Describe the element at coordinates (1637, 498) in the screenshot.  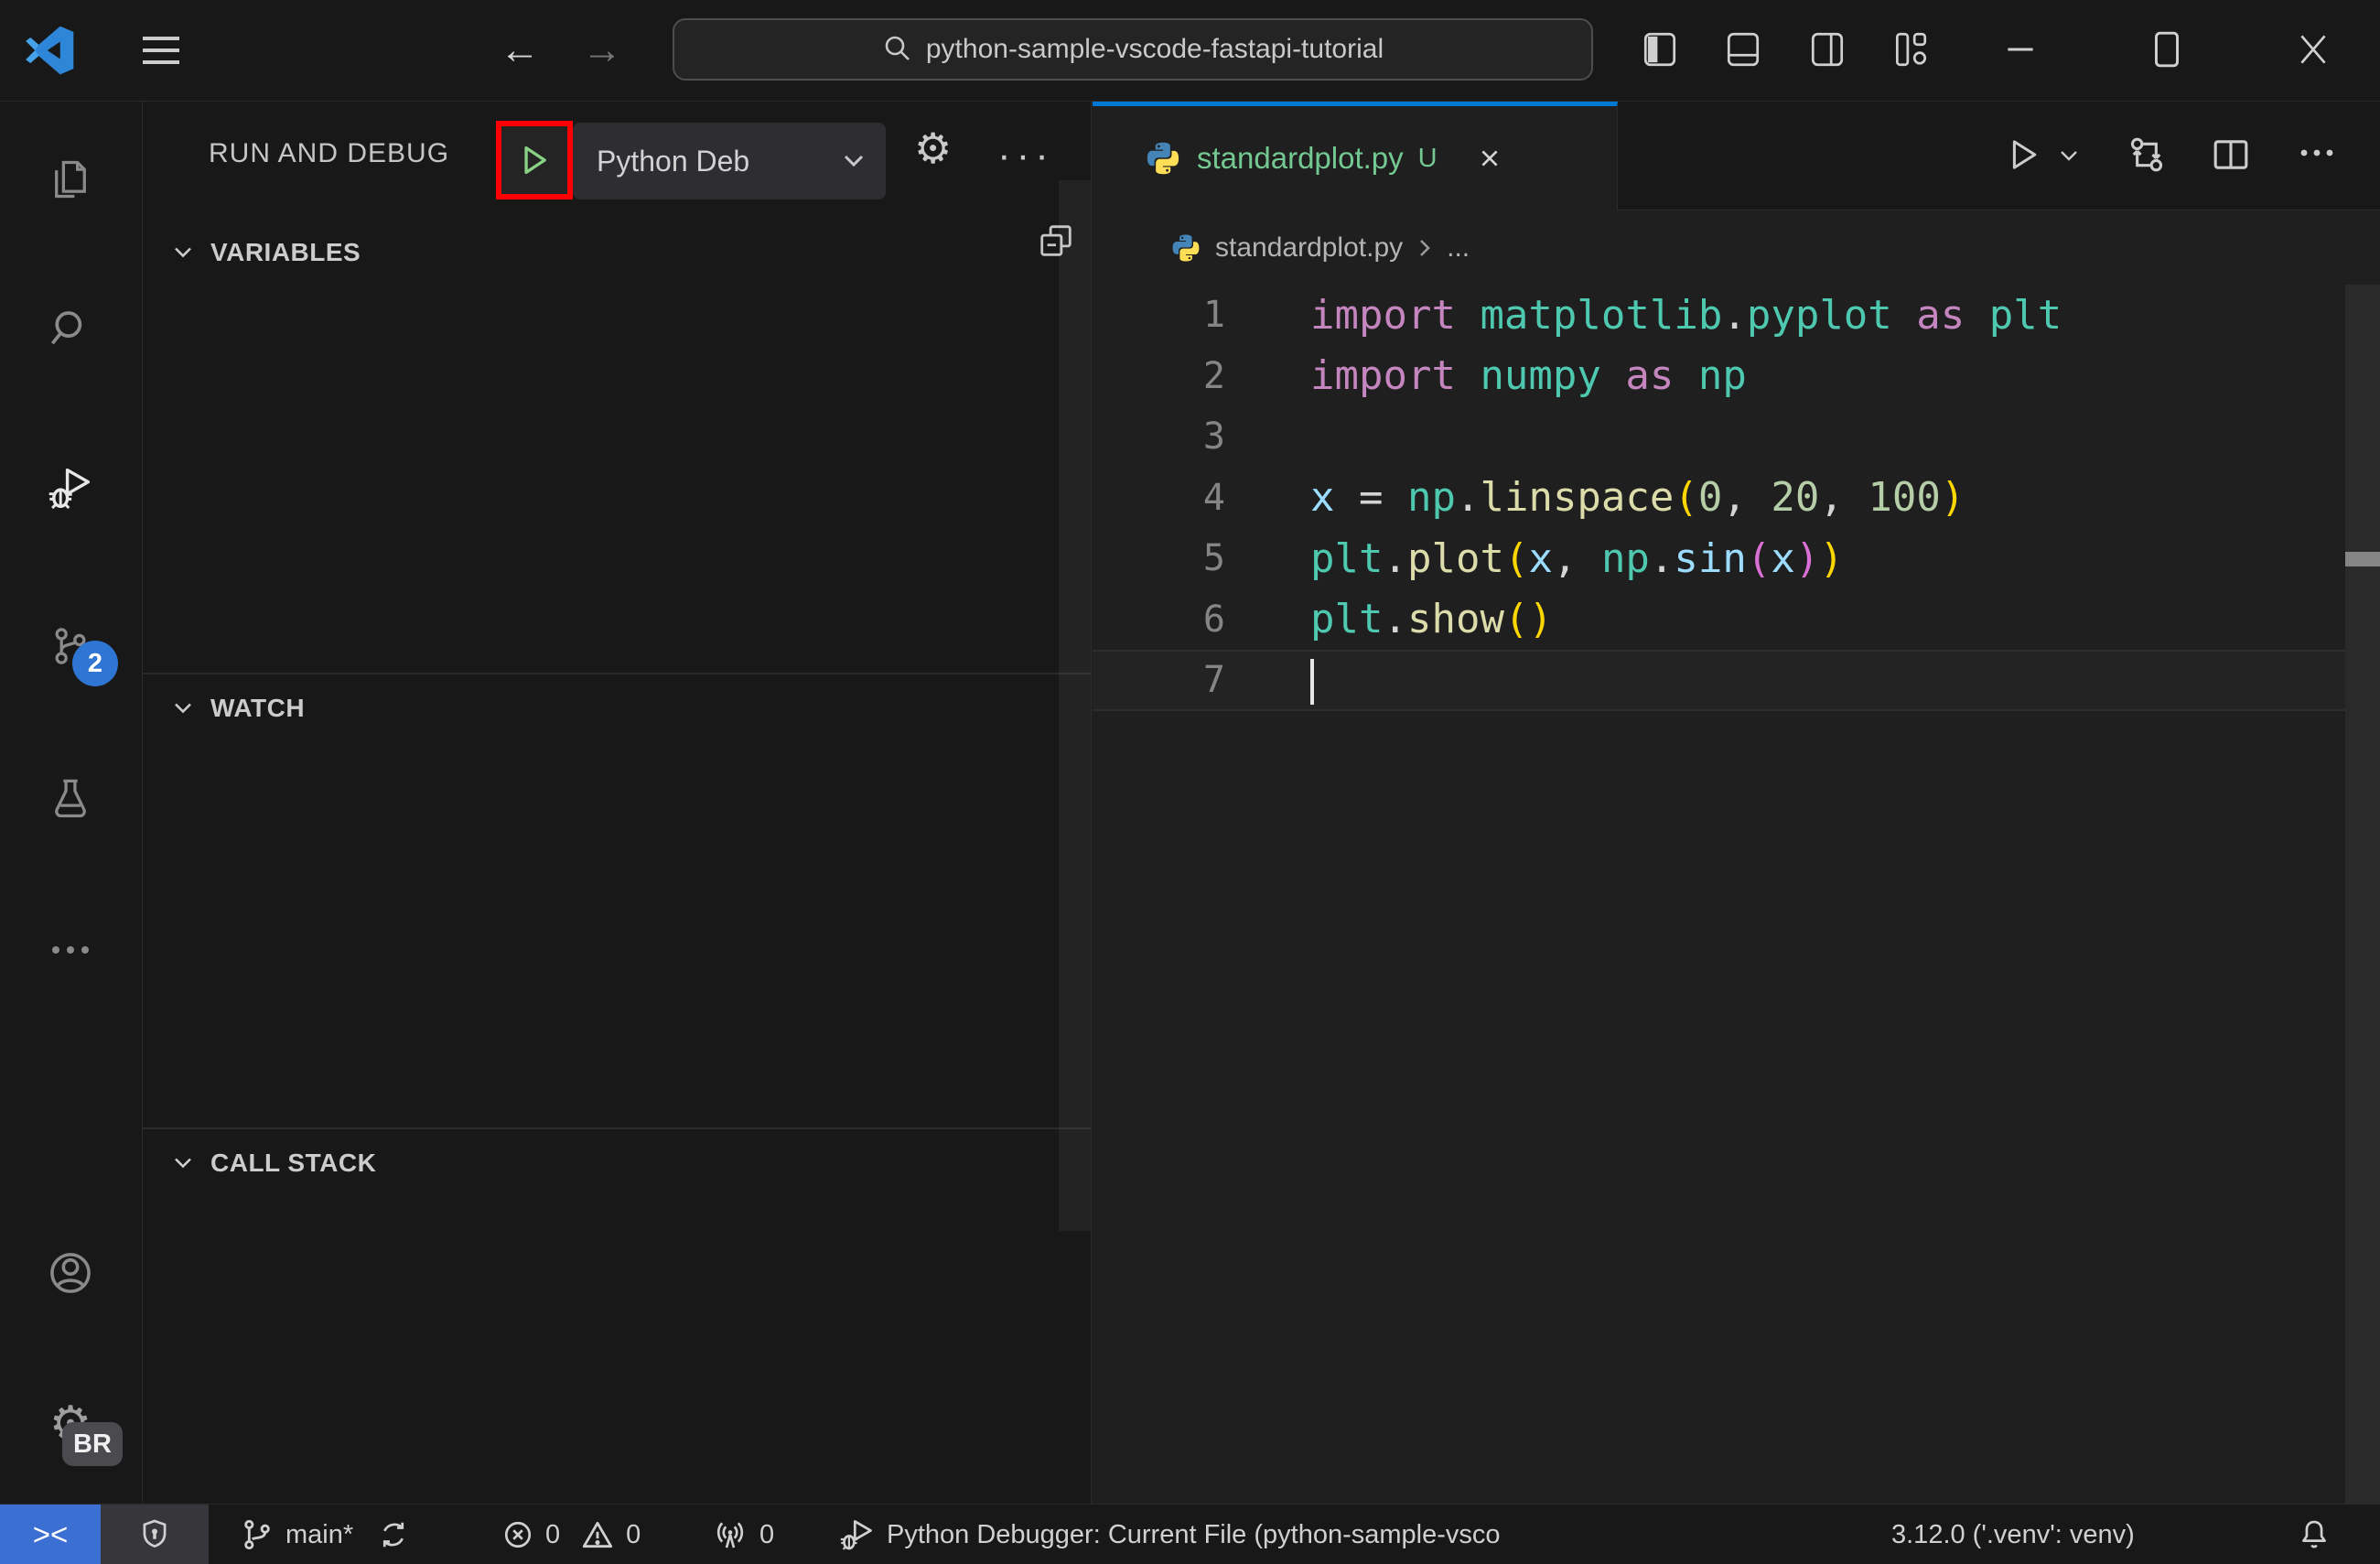
I see `line-content: x = np.linspace(0, 20, 100)` at that location.